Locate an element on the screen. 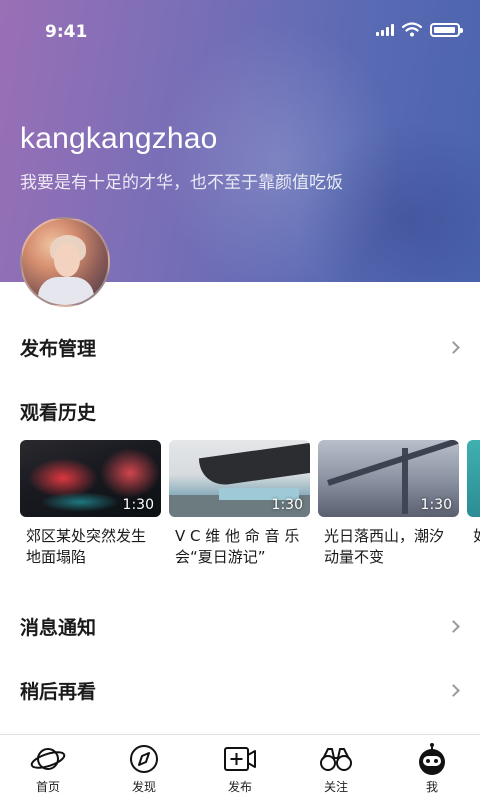  history-card: 1:30 V C 维 他 命 音 乐会“夏日游记” is located at coordinates (239, 504).